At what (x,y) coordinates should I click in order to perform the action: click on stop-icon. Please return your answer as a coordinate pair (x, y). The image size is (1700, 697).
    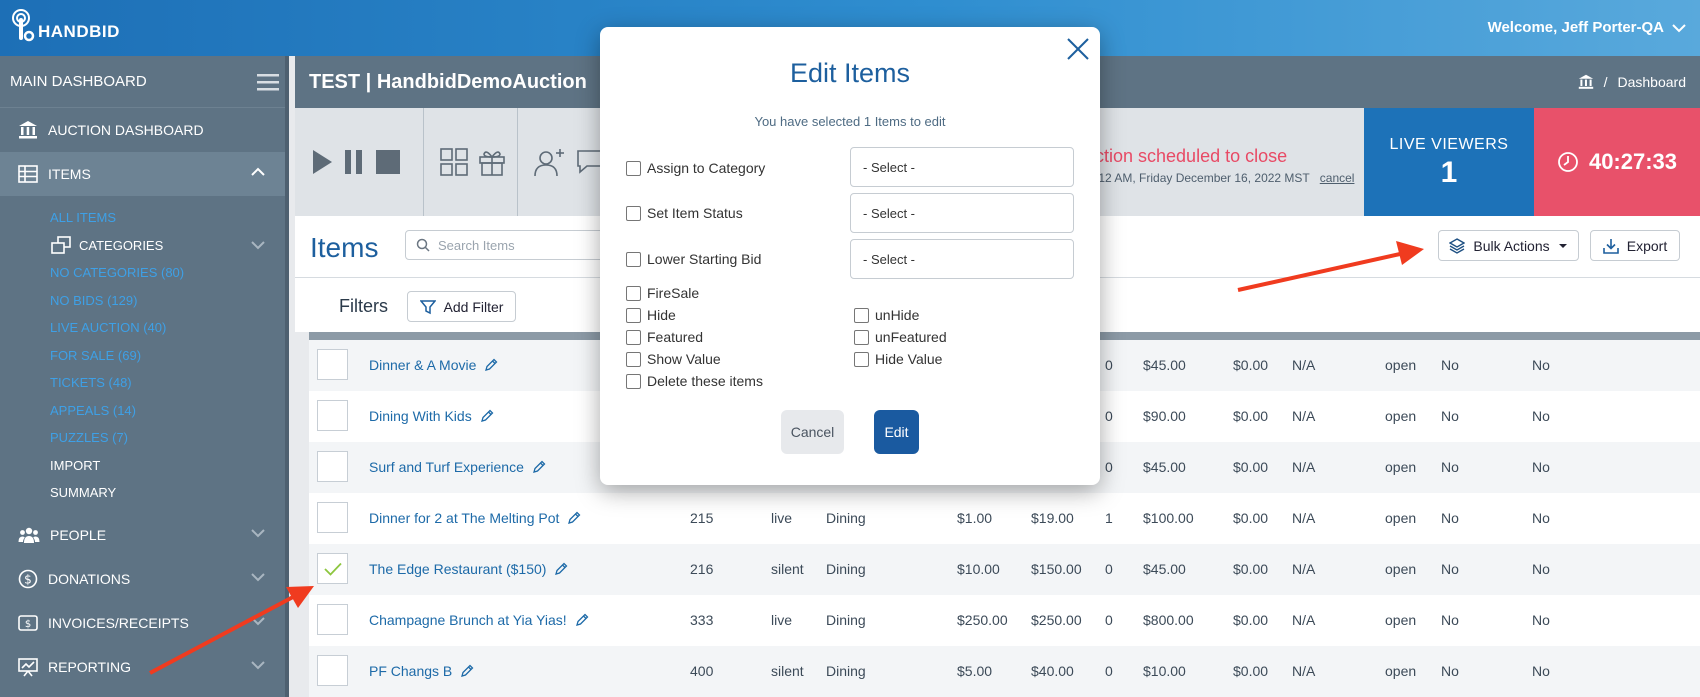
    Looking at the image, I should click on (388, 162).